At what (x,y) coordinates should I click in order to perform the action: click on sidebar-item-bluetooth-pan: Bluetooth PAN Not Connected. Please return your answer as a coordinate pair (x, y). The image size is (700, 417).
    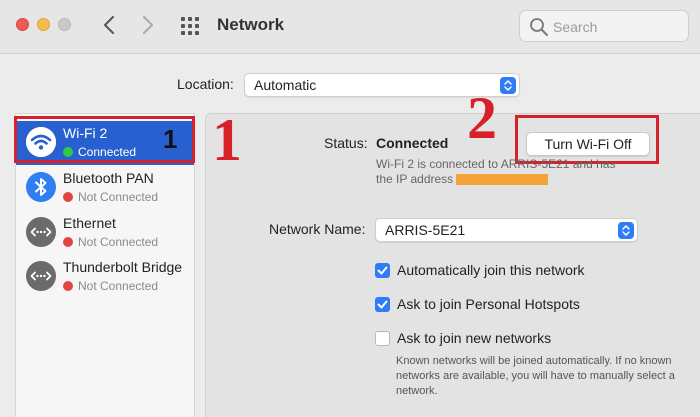
    Looking at the image, I should click on (105, 188).